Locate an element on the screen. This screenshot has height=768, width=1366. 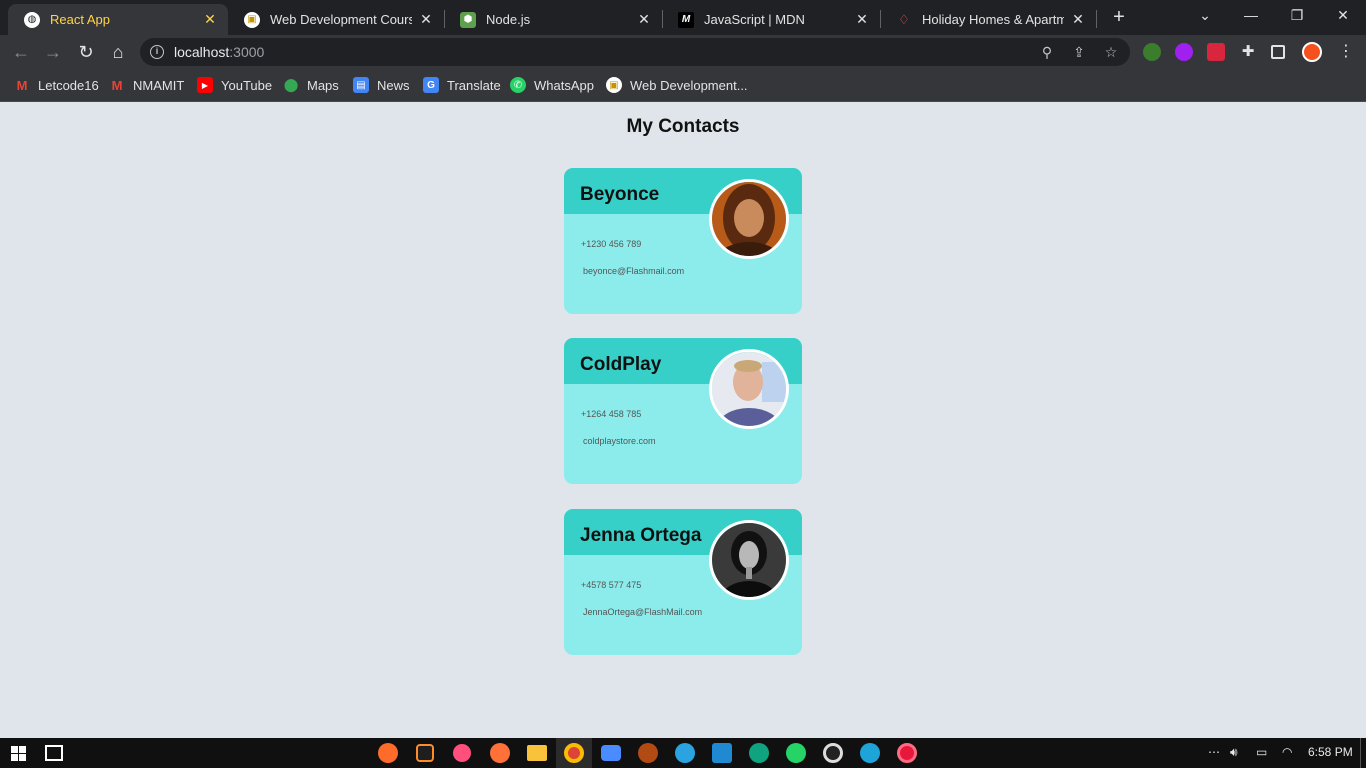
side-panel-icon is located at coordinates (1278, 52).